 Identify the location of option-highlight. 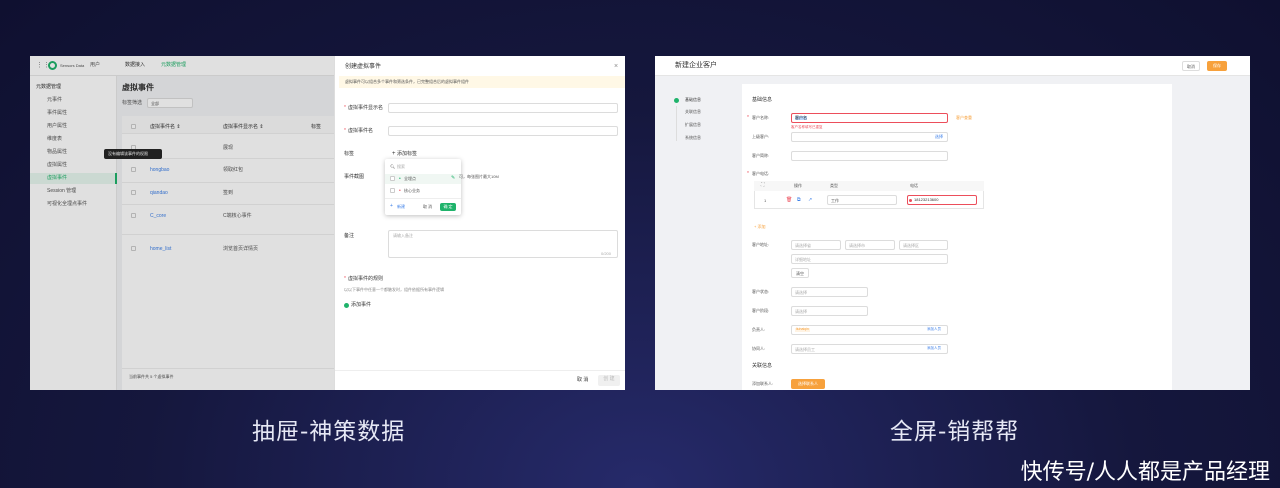
(423, 179).